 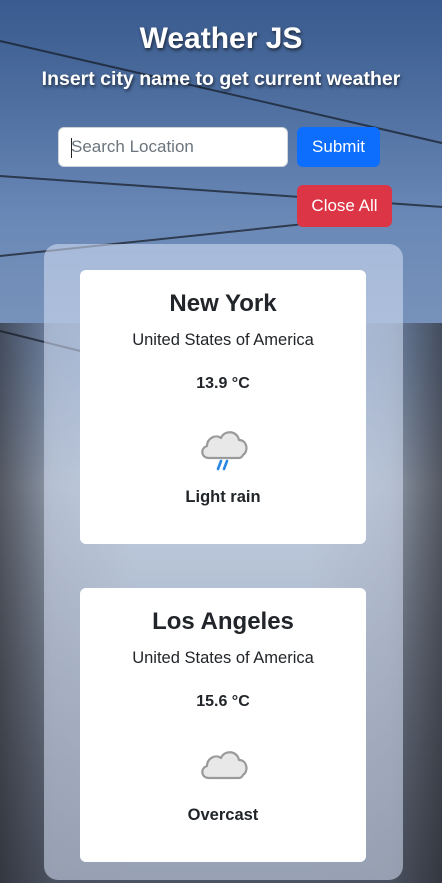 What do you see at coordinates (223, 497) in the screenshot?
I see `weather-condition: Light rain` at bounding box center [223, 497].